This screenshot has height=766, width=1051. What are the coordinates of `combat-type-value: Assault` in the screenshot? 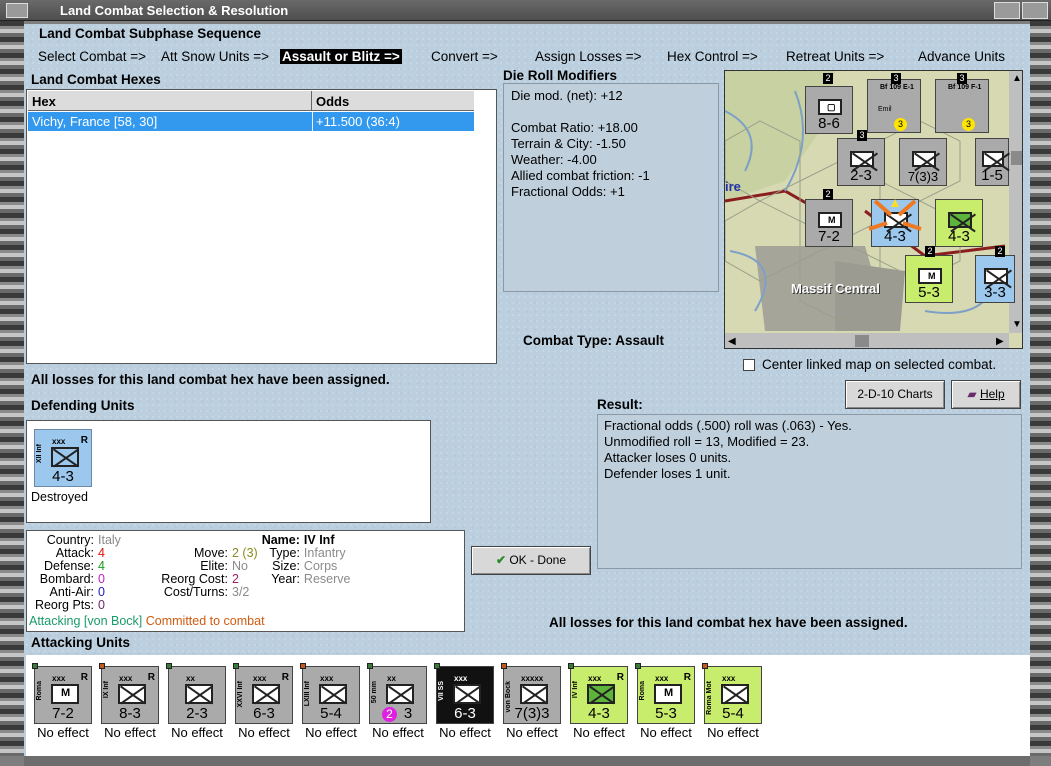 It's located at (640, 340).